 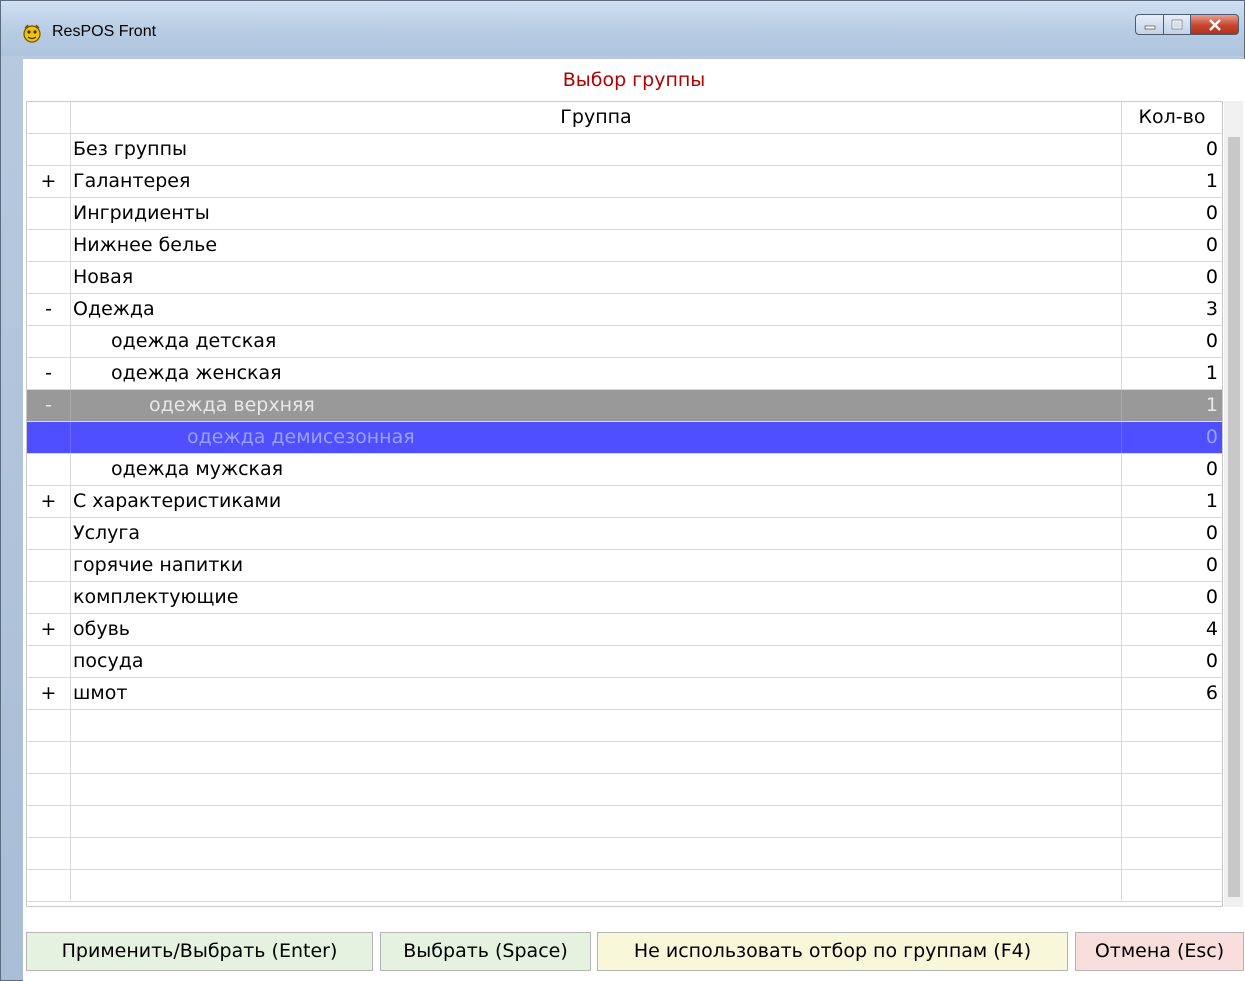 I want to click on dialog-title: Выбор группы, so click(x=634, y=80).